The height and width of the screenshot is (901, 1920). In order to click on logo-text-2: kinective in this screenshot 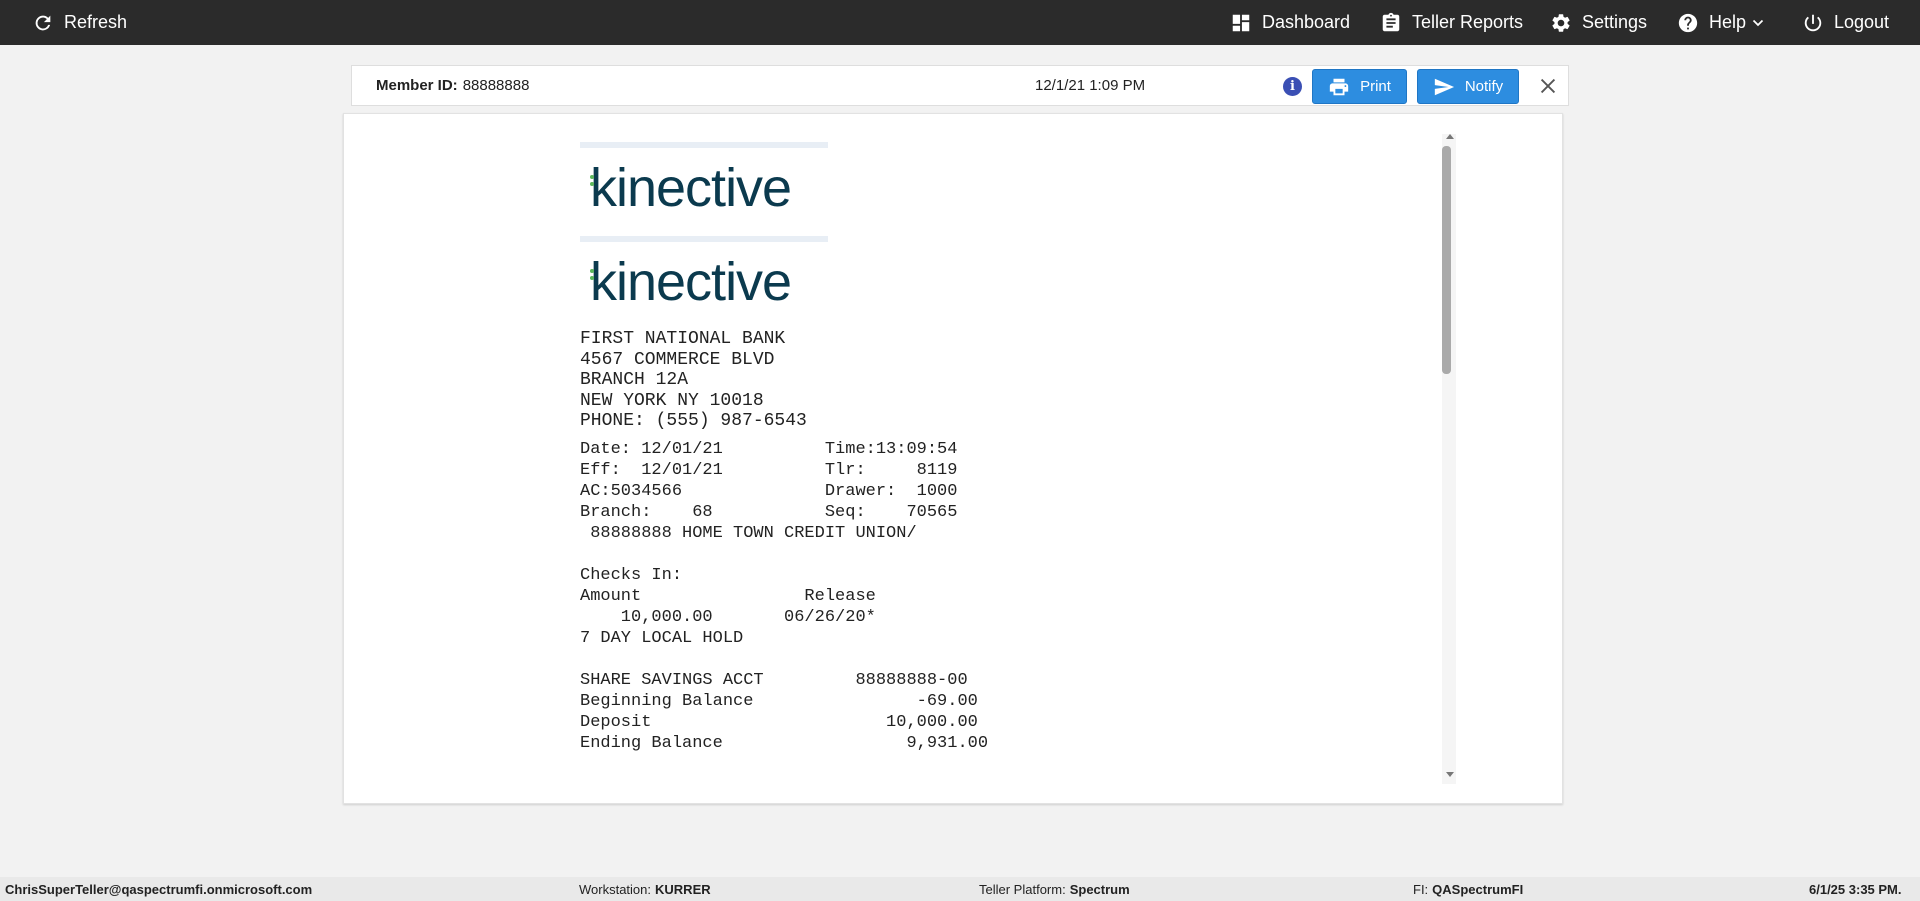, I will do `click(691, 282)`.